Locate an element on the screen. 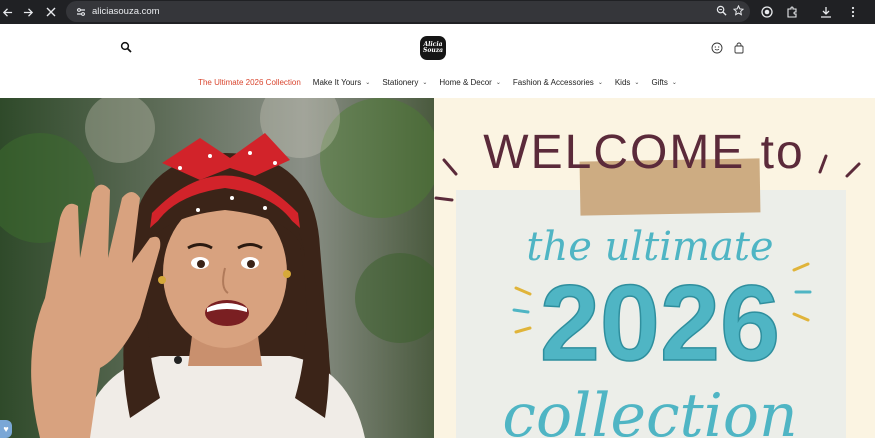 The width and height of the screenshot is (875, 438). nav-item-fashion-accessories: Fashion & Accessories ⌄ is located at coordinates (558, 82).